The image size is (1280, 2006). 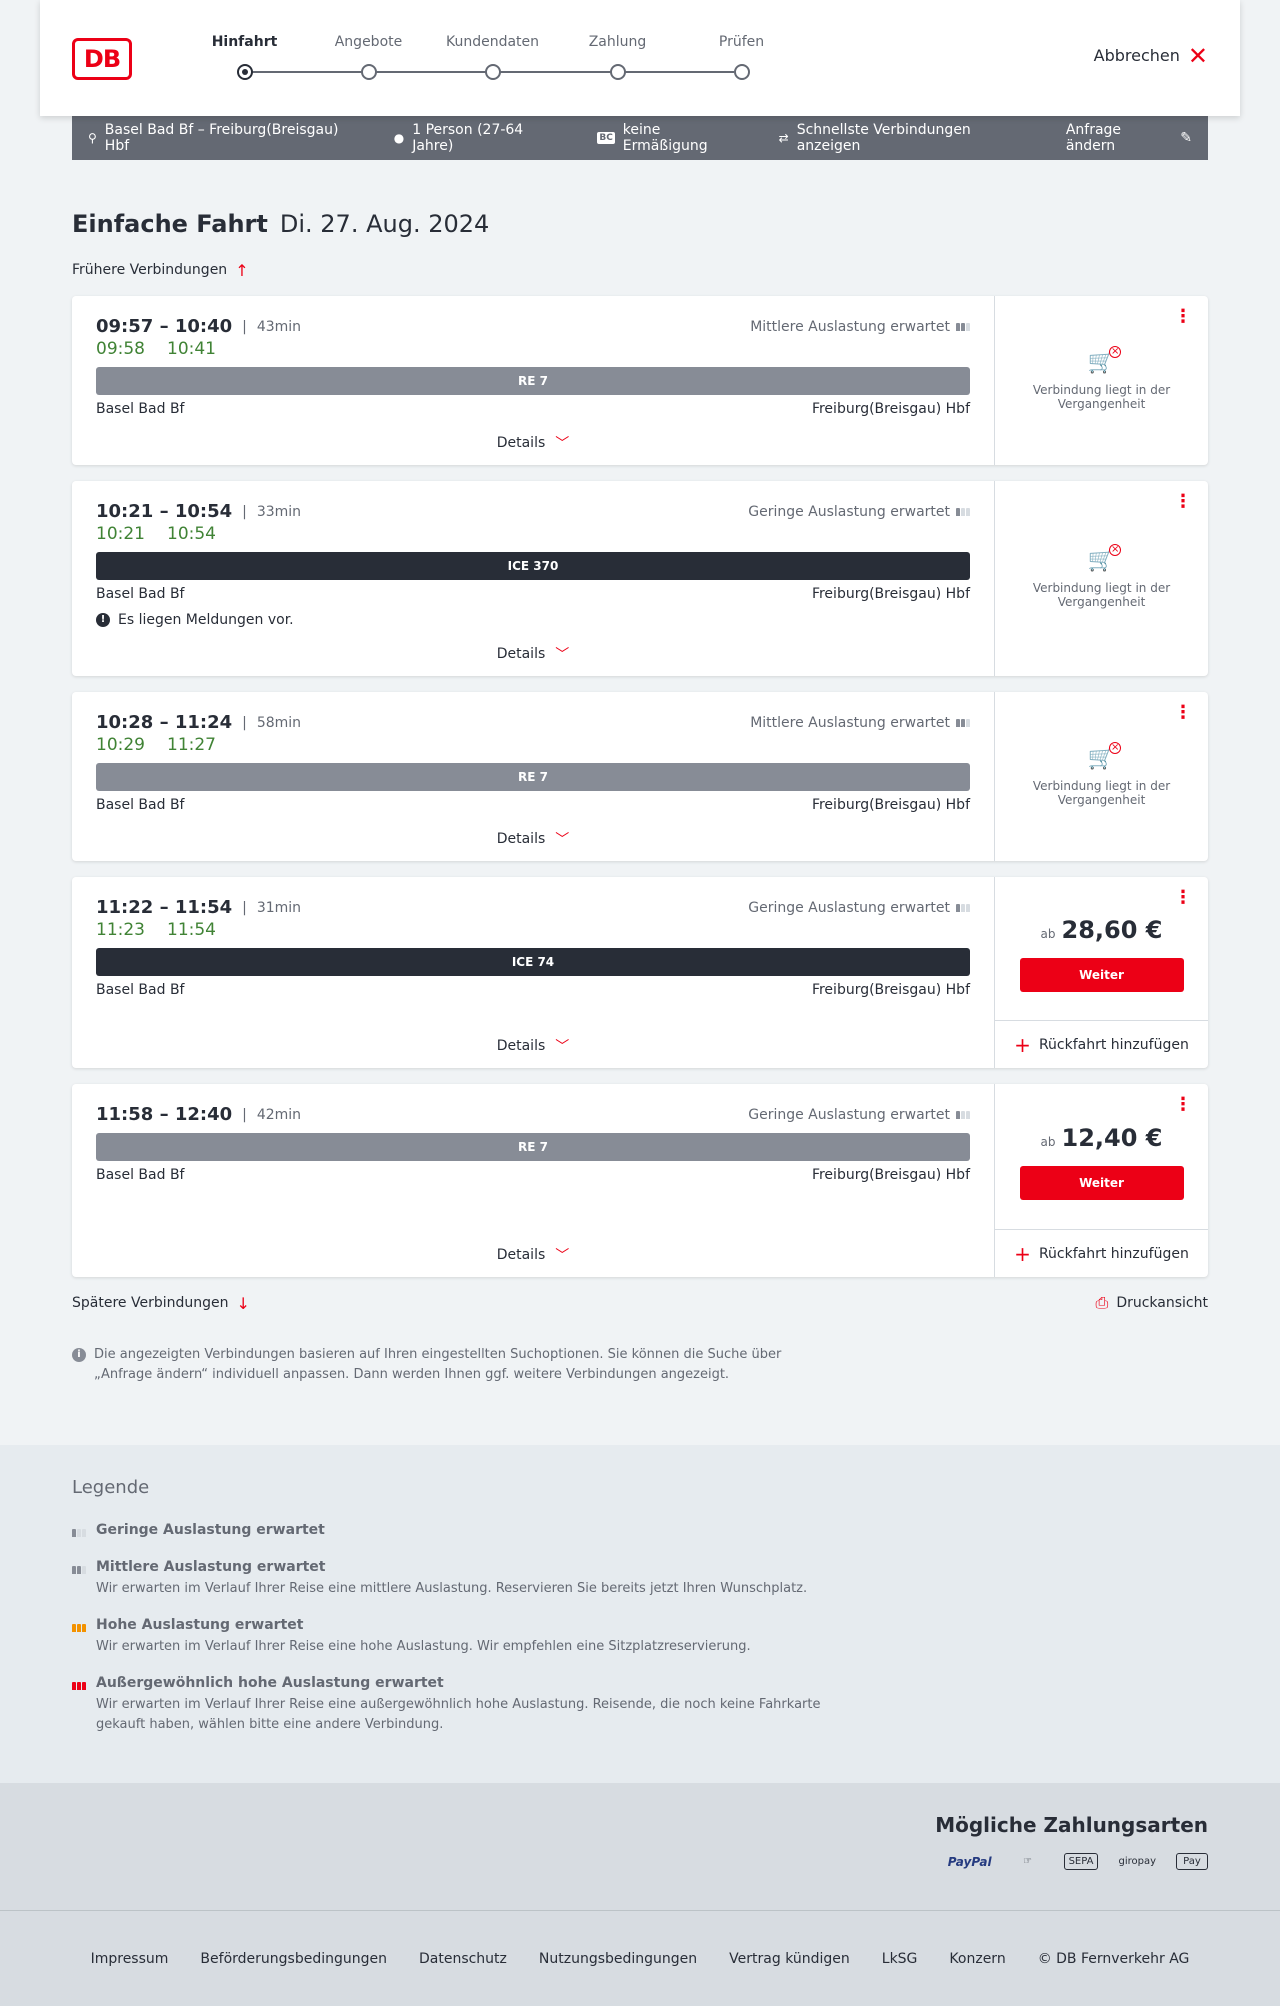 I want to click on realtime-departure: 09:58, so click(x=120, y=349).